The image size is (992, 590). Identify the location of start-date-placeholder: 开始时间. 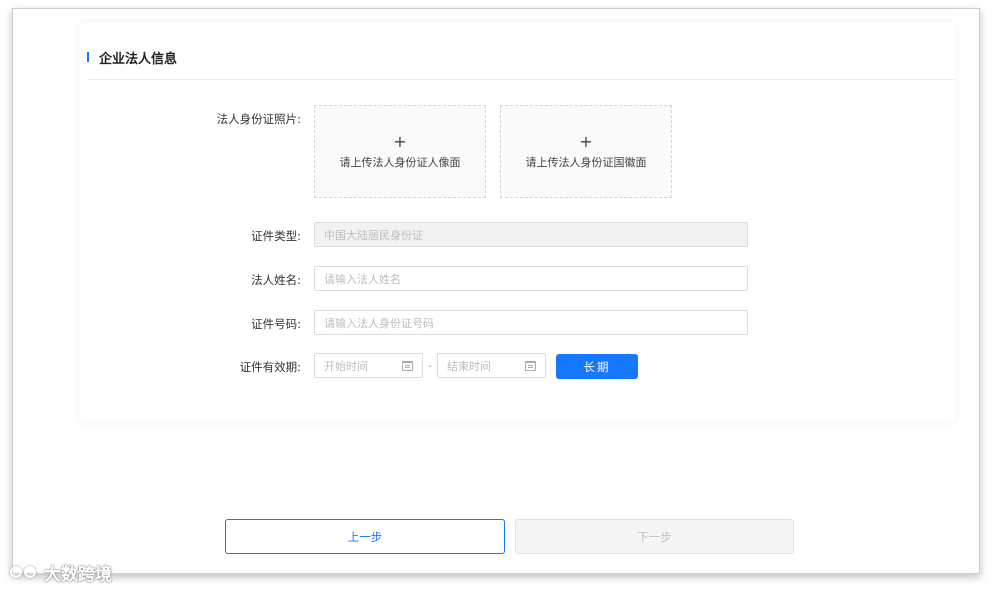
(346, 366).